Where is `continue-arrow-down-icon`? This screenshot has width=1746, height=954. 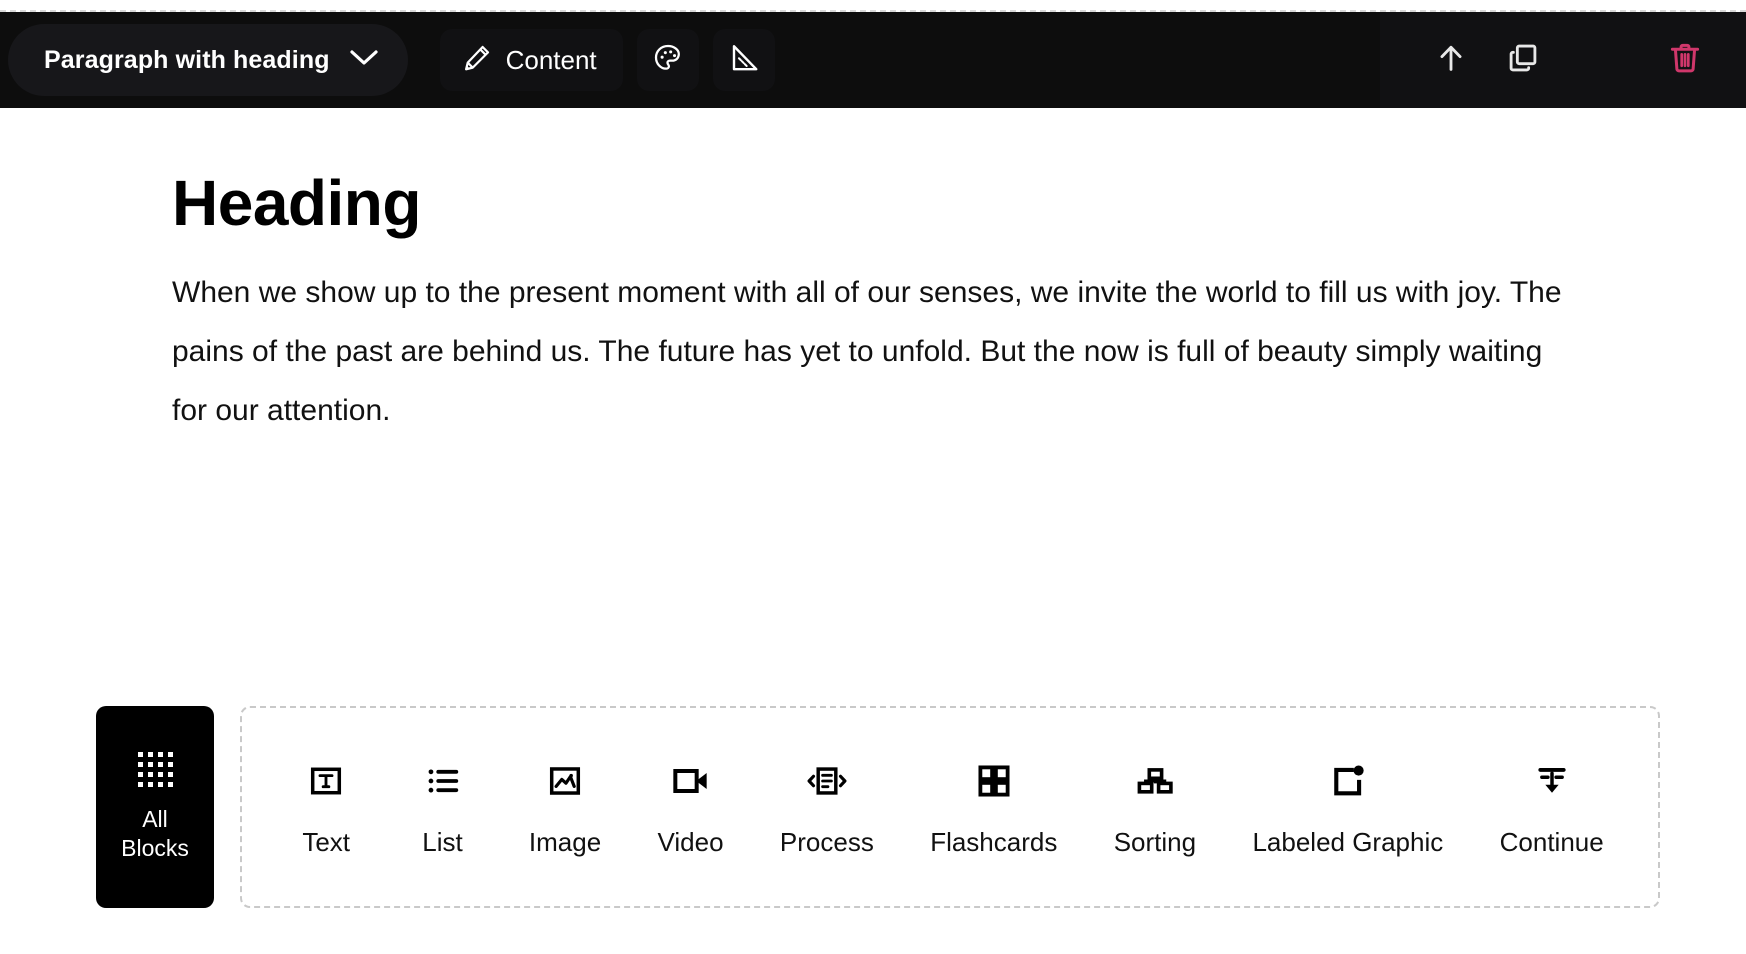 continue-arrow-down-icon is located at coordinates (1552, 781).